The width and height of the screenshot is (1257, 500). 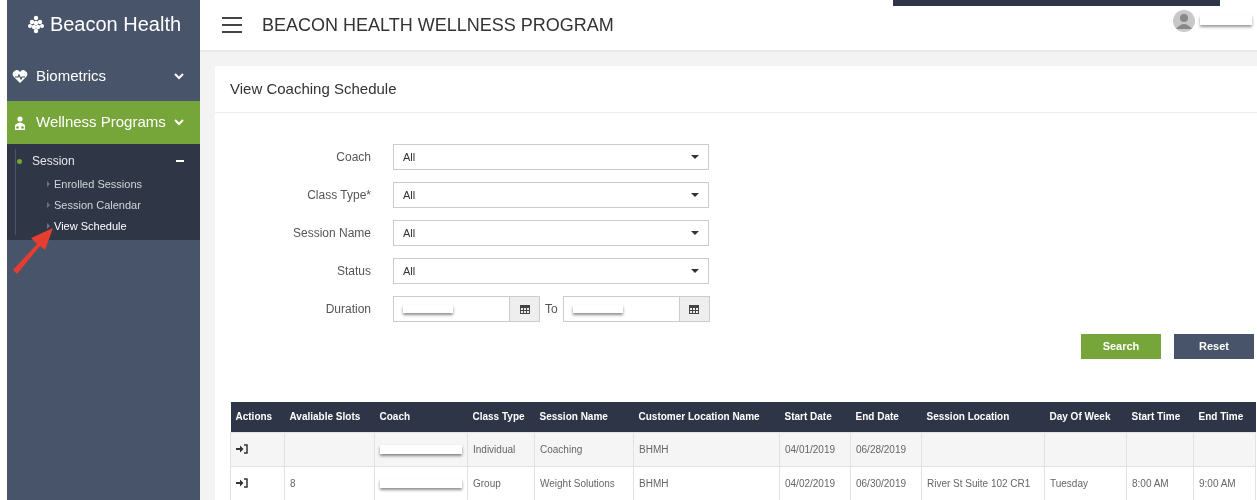 I want to click on reset-button: Reset, so click(x=1214, y=346).